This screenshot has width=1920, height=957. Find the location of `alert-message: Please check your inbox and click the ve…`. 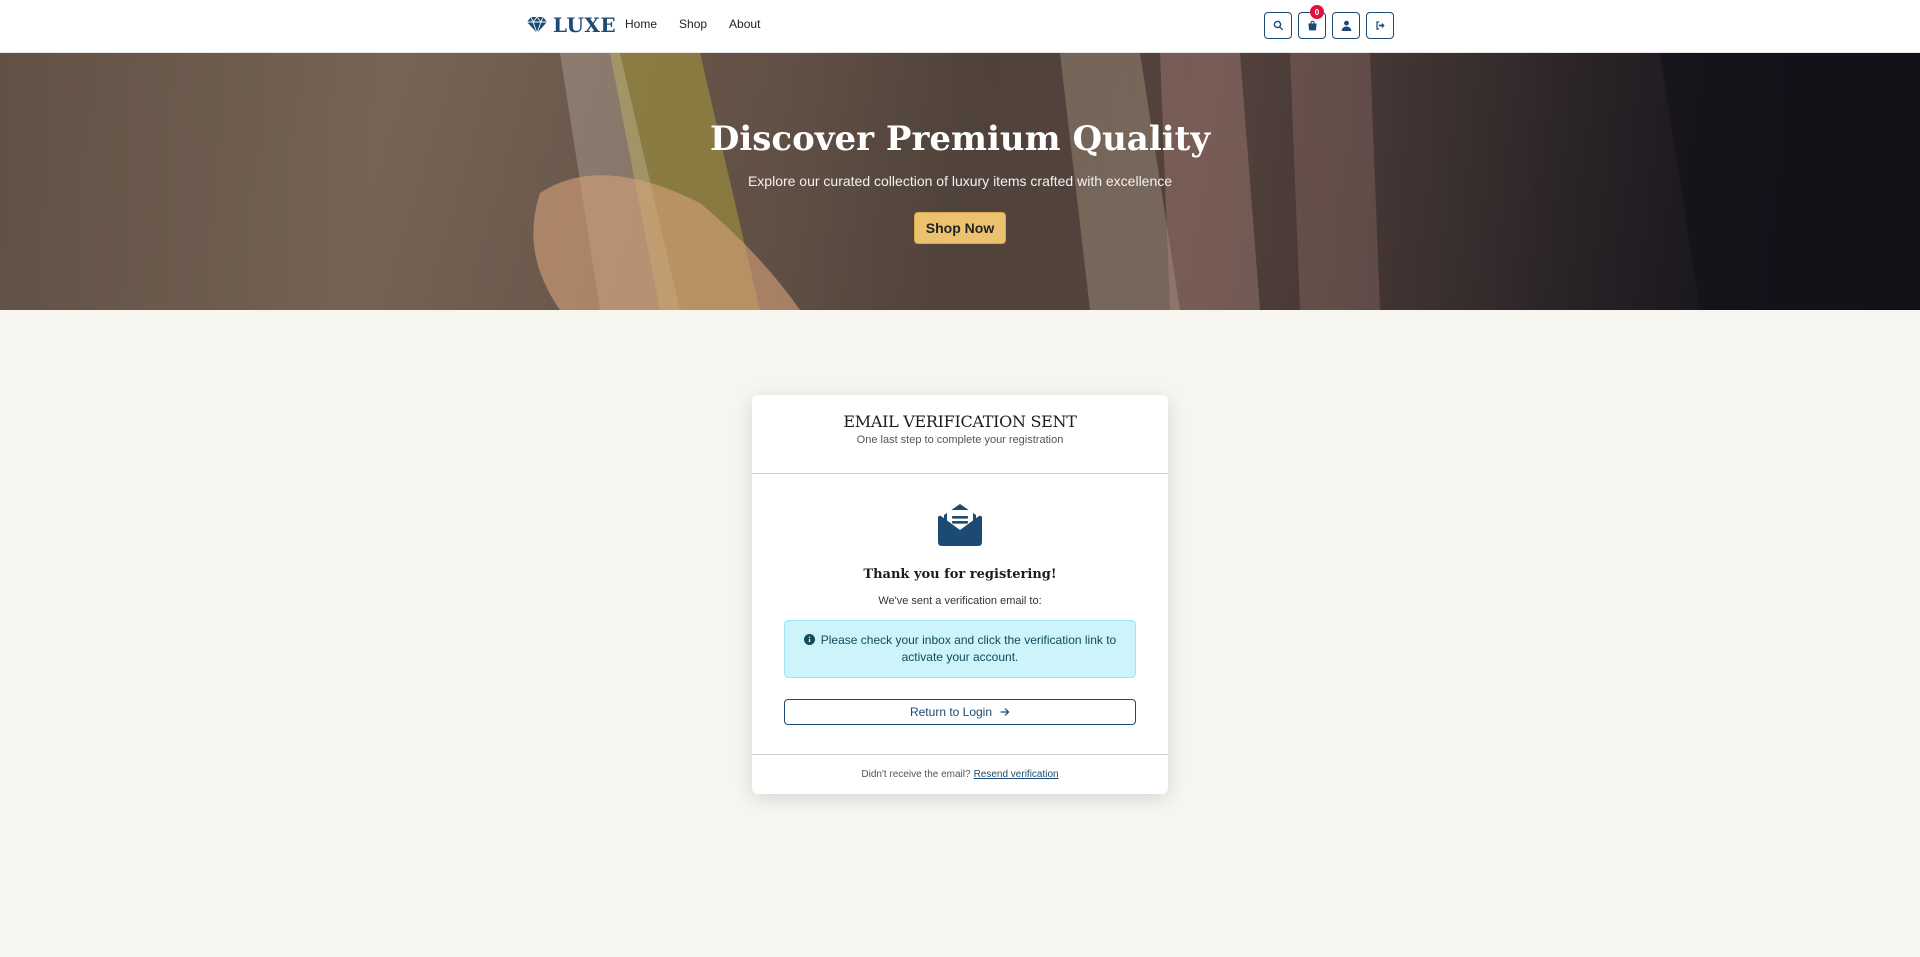

alert-message: Please check your inbox and click the ve… is located at coordinates (960, 649).